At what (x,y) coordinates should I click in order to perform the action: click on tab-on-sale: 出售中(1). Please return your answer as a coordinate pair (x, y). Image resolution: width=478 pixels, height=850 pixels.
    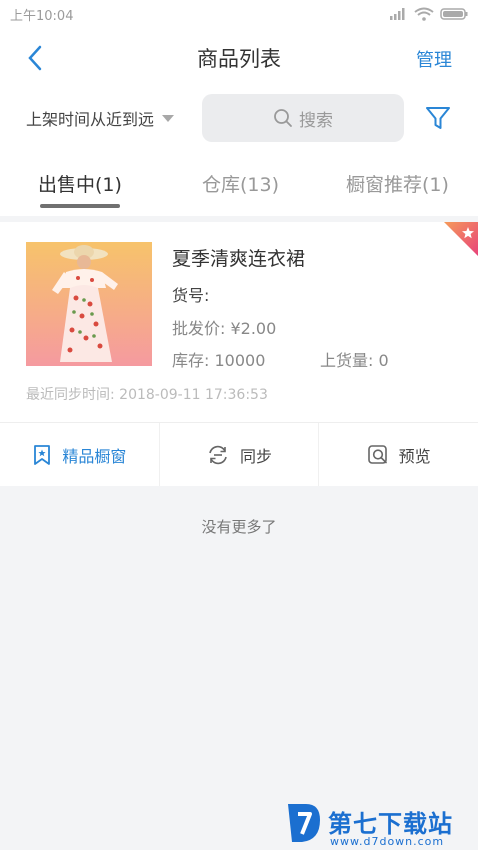
    Looking at the image, I should click on (80, 183).